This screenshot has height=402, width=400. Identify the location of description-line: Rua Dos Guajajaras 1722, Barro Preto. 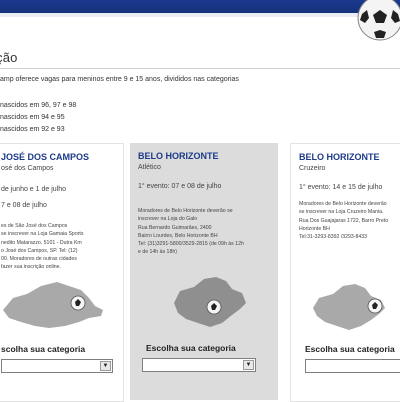
(344, 220).